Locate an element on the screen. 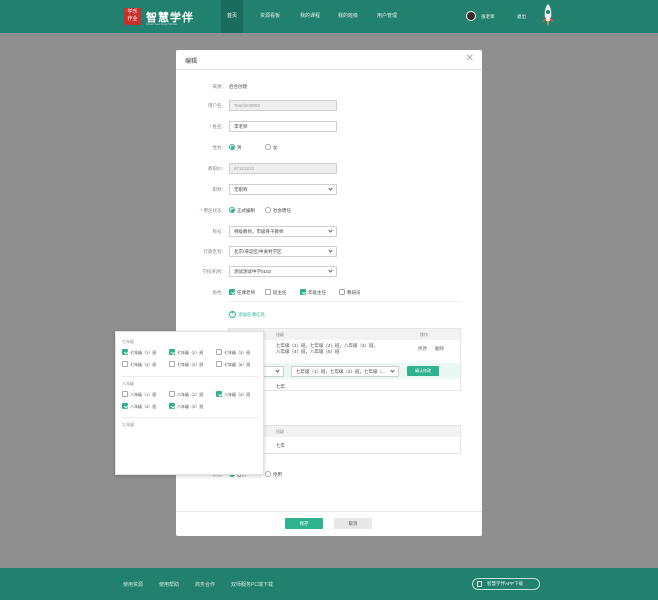  user-name: 张老师 is located at coordinates (488, 17).